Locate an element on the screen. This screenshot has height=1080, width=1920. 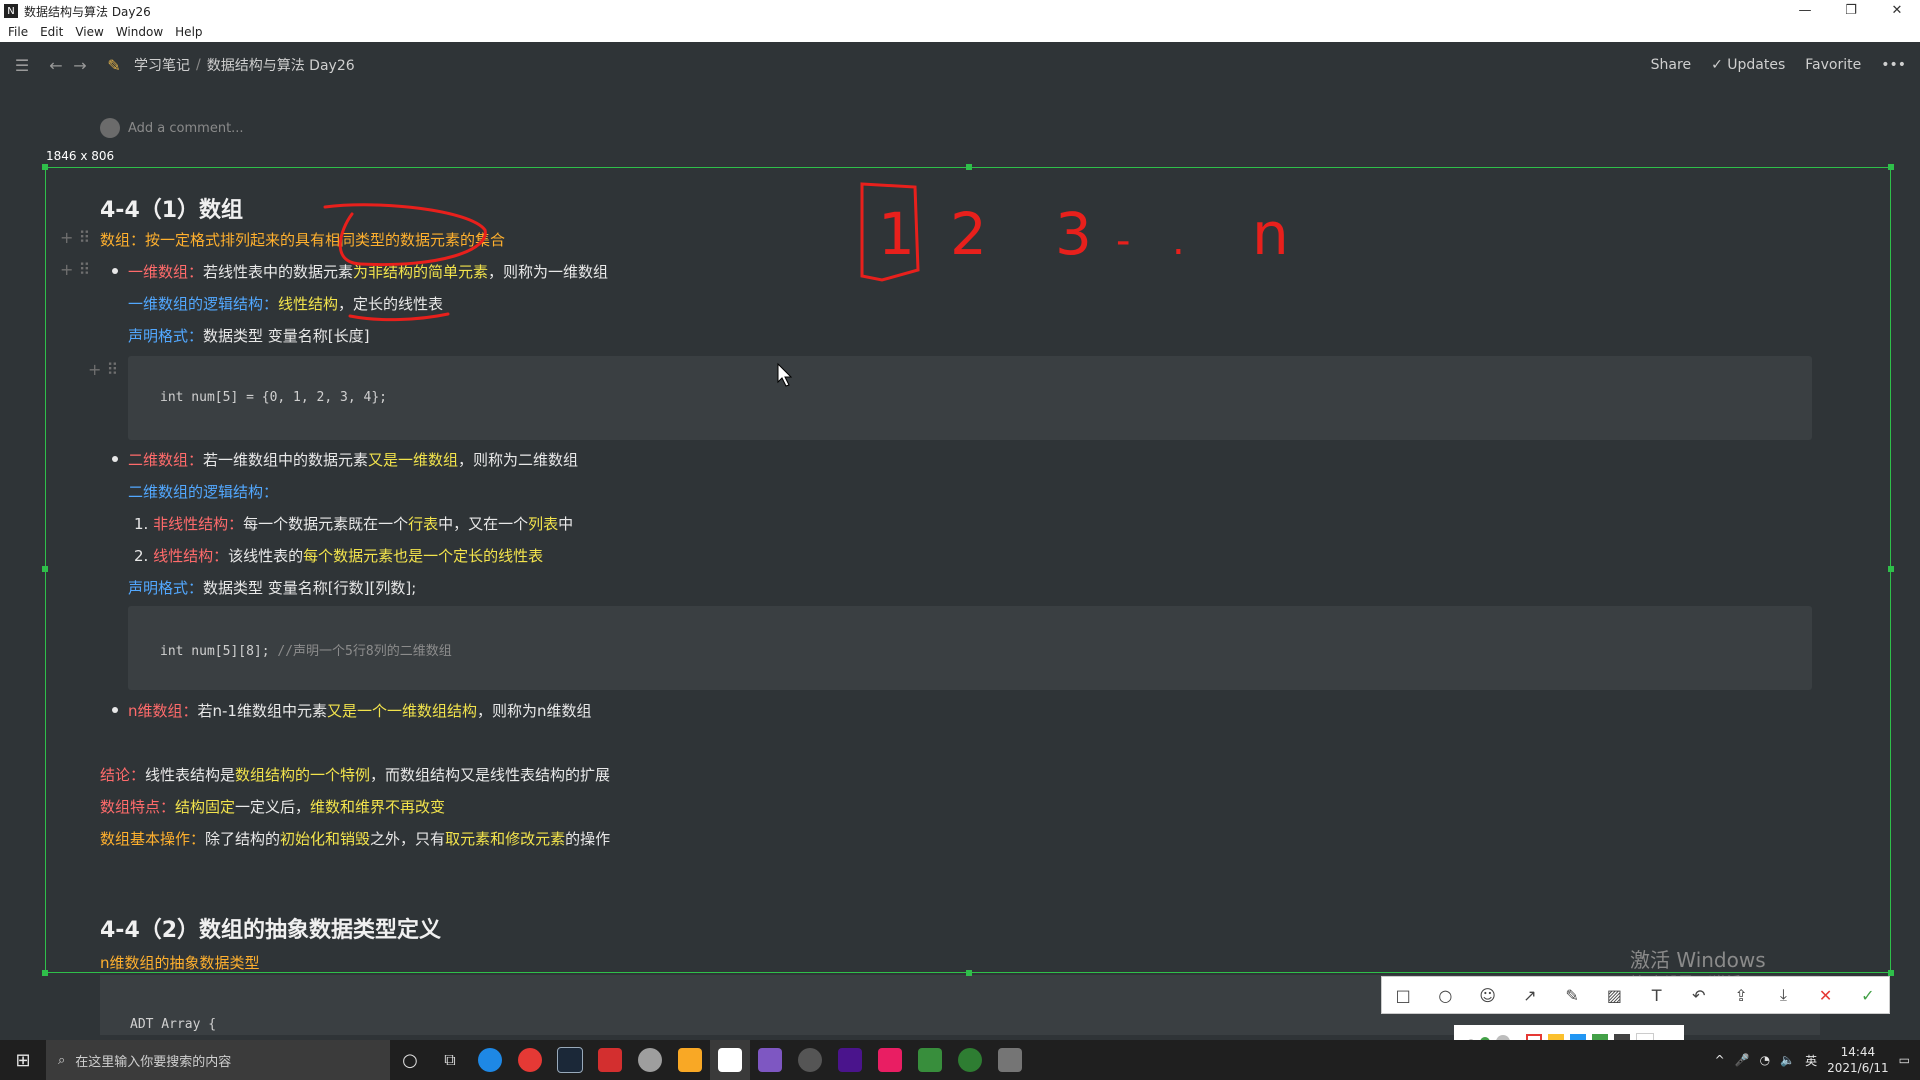
purple-app-icon is located at coordinates (850, 1060).